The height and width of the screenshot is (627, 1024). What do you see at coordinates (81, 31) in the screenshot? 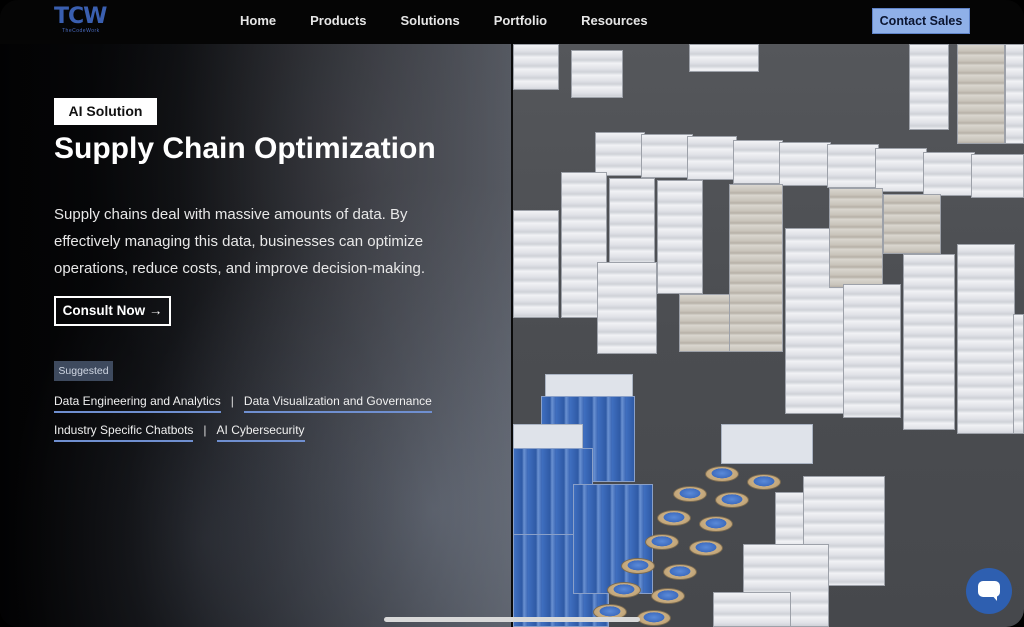
I see `logo-subtext: TheCodeWork` at bounding box center [81, 31].